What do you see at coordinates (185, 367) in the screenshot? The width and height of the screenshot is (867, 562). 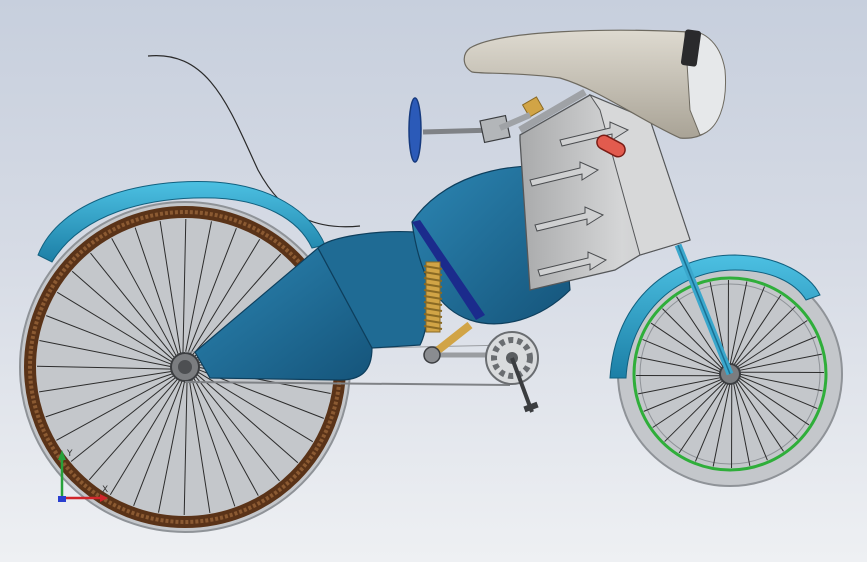 I see `rear-axle` at bounding box center [185, 367].